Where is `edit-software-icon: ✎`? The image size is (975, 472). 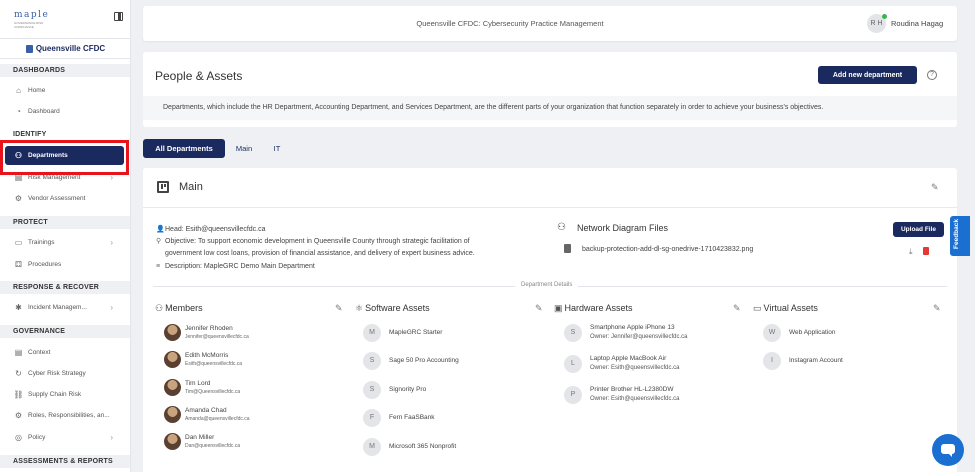 edit-software-icon: ✎ is located at coordinates (539, 308).